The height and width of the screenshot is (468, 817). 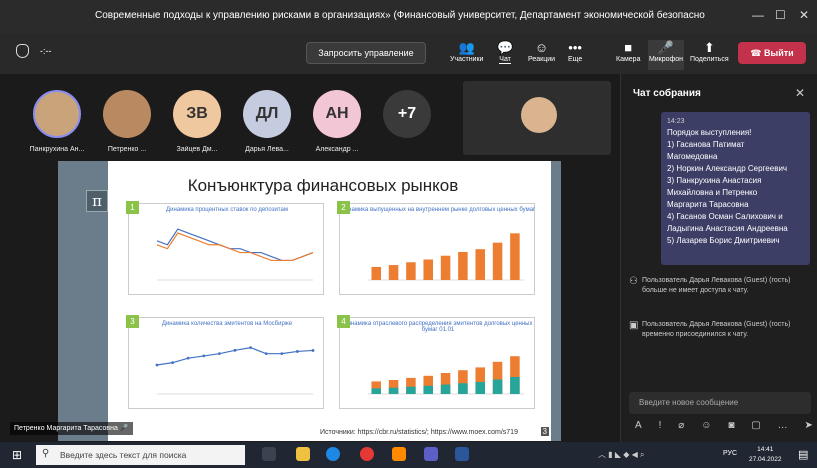 What do you see at coordinates (666, 55) in the screenshot?
I see `microphone-button: 🎤 Микрофон` at bounding box center [666, 55].